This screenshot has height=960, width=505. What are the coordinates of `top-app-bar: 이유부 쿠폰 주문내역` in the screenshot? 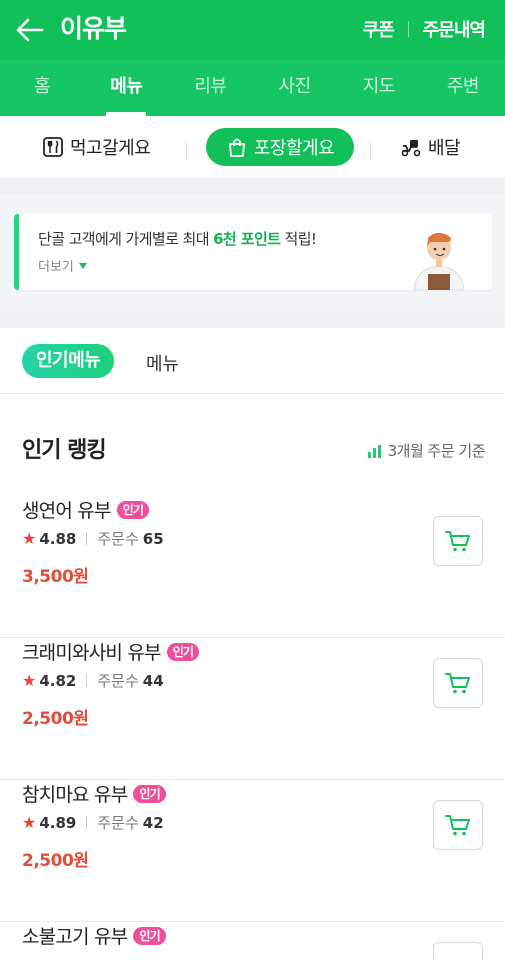 It's located at (252, 30).